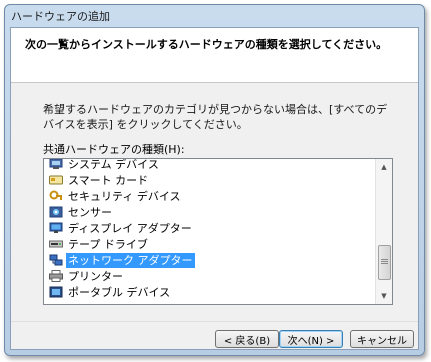  I want to click on wizard-header: 次の一覧からインストールするハードウェアの種類を選択してください。, so click(214, 55).